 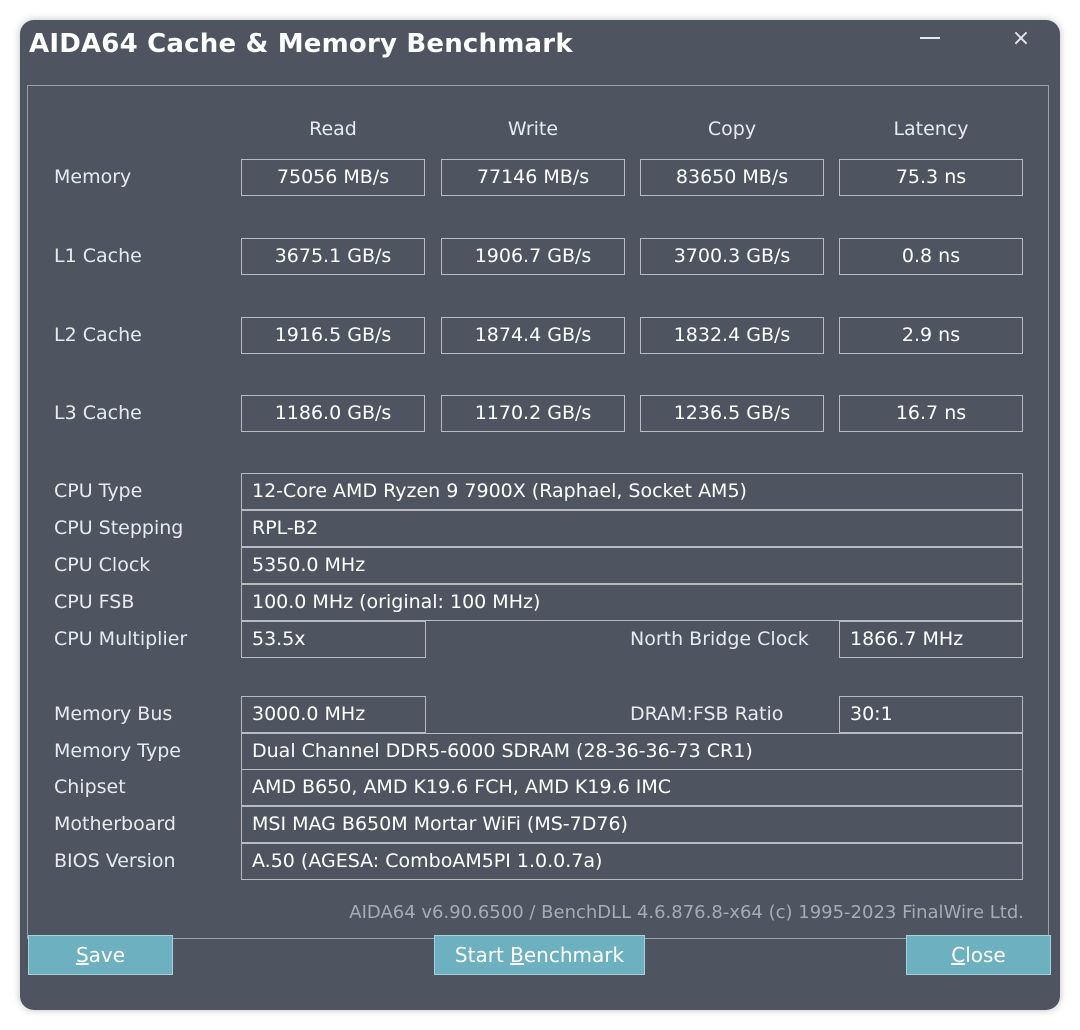 I want to click on l3-read-value: 1186.0 GB/s, so click(x=333, y=413).